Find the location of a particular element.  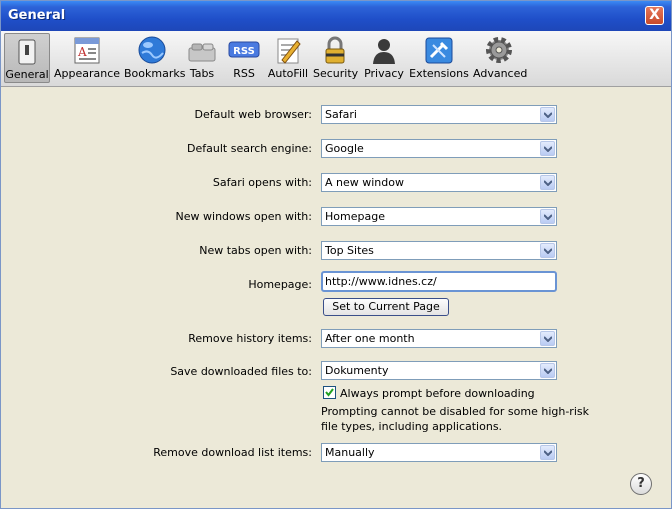

tab-autofill: AutoFill is located at coordinates (288, 58).